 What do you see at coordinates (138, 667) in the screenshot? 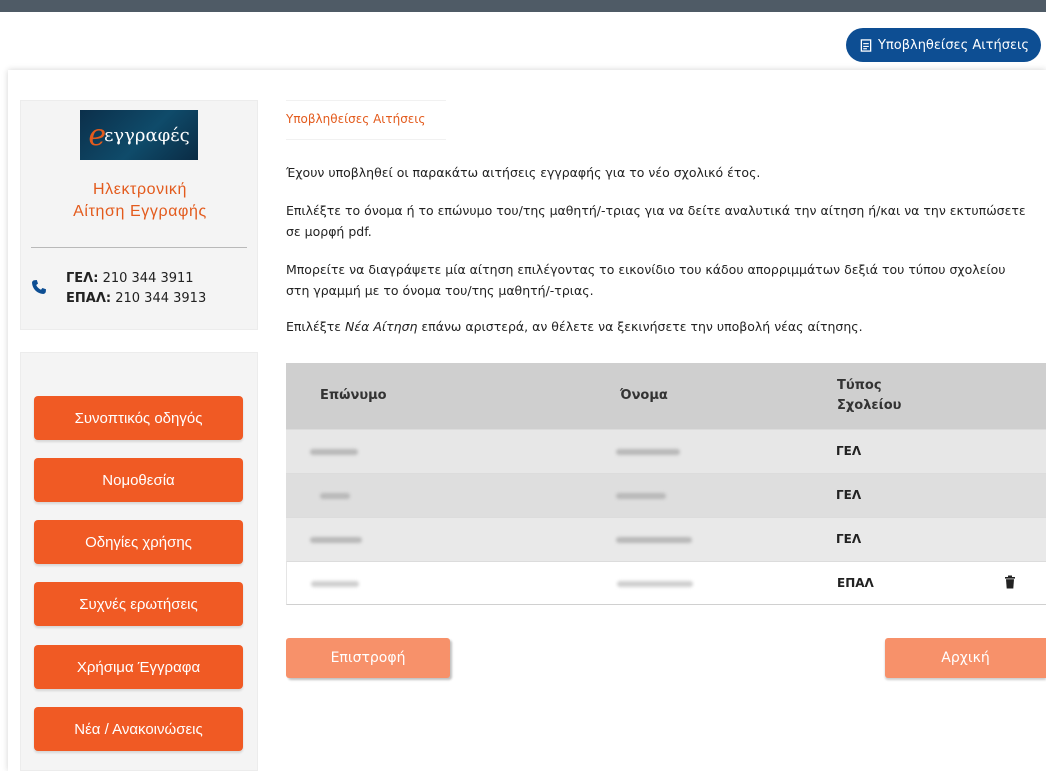
I see `nav-documents-button: Χρήσιμα Έγγραφα` at bounding box center [138, 667].